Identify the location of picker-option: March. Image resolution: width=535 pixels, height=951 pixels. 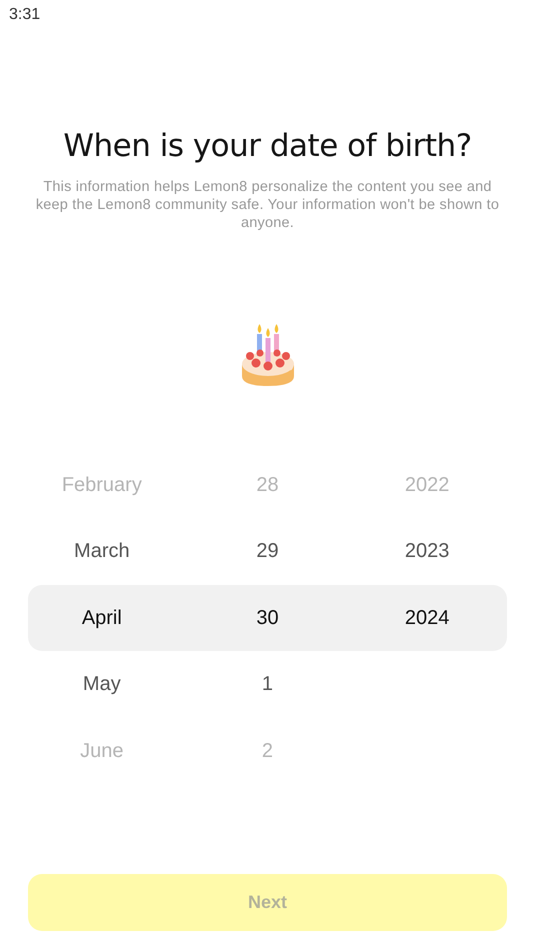
(102, 552).